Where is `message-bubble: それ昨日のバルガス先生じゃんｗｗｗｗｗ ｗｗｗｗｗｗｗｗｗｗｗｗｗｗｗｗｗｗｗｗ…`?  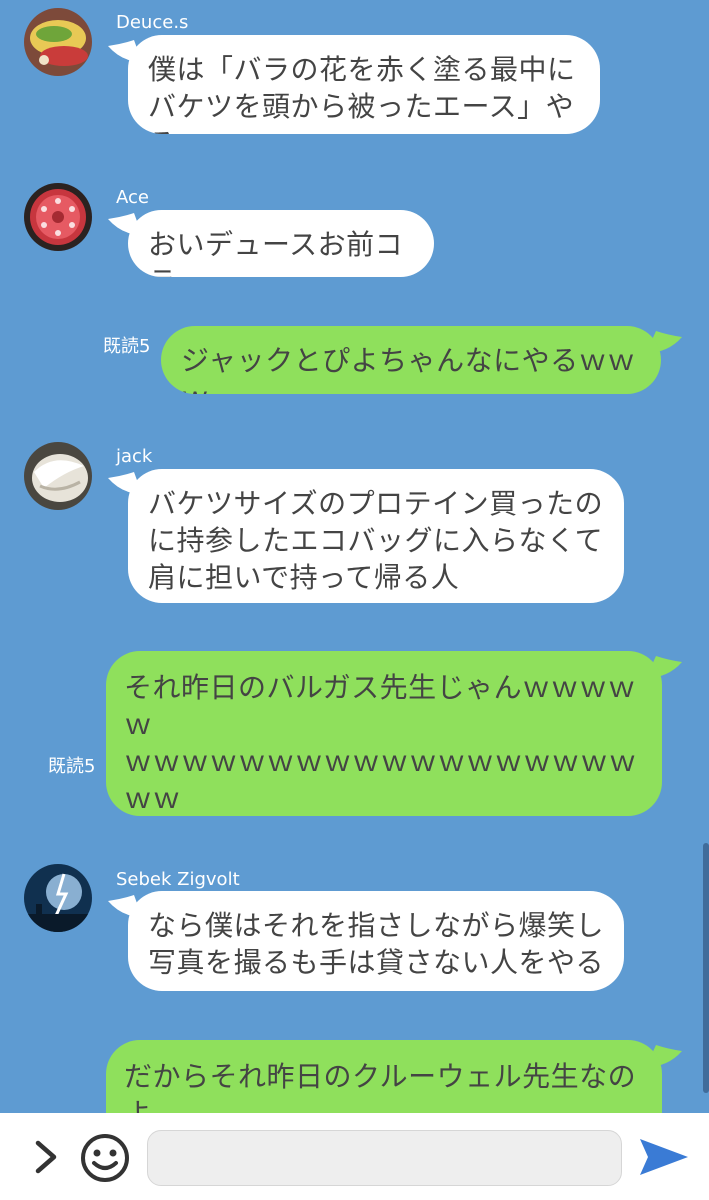 message-bubble: それ昨日のバルガス先生じゃんｗｗｗｗｗ ｗｗｗｗｗｗｗｗｗｗｗｗｗｗｗｗｗｗｗｗ… is located at coordinates (384, 733).